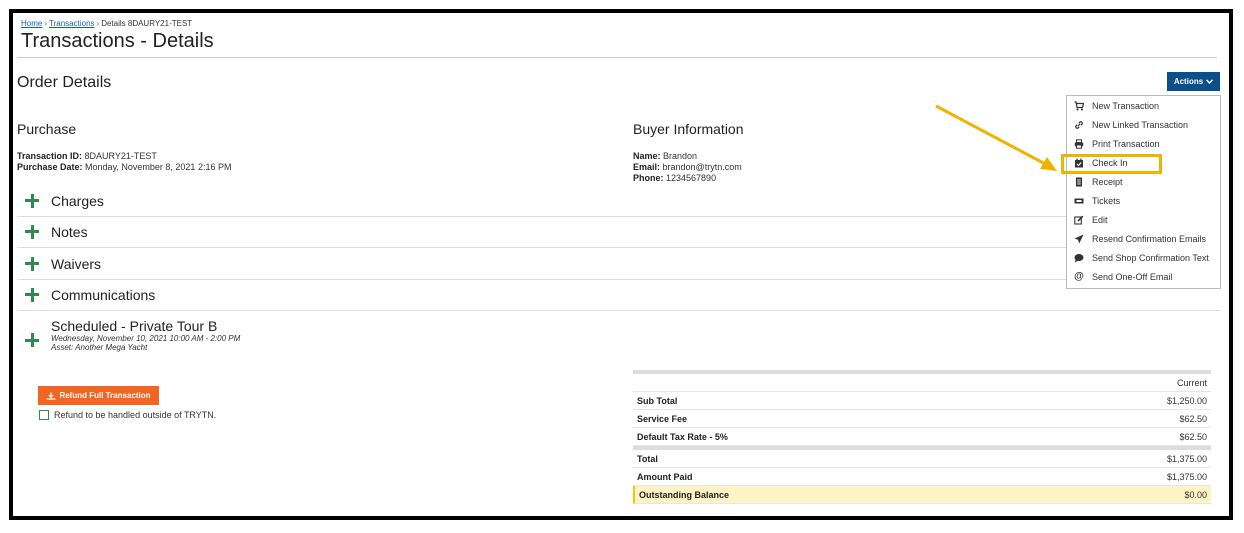 This screenshot has height=533, width=1244. What do you see at coordinates (1186, 400) in the screenshot?
I see `summary-value: $1,250.00` at bounding box center [1186, 400].